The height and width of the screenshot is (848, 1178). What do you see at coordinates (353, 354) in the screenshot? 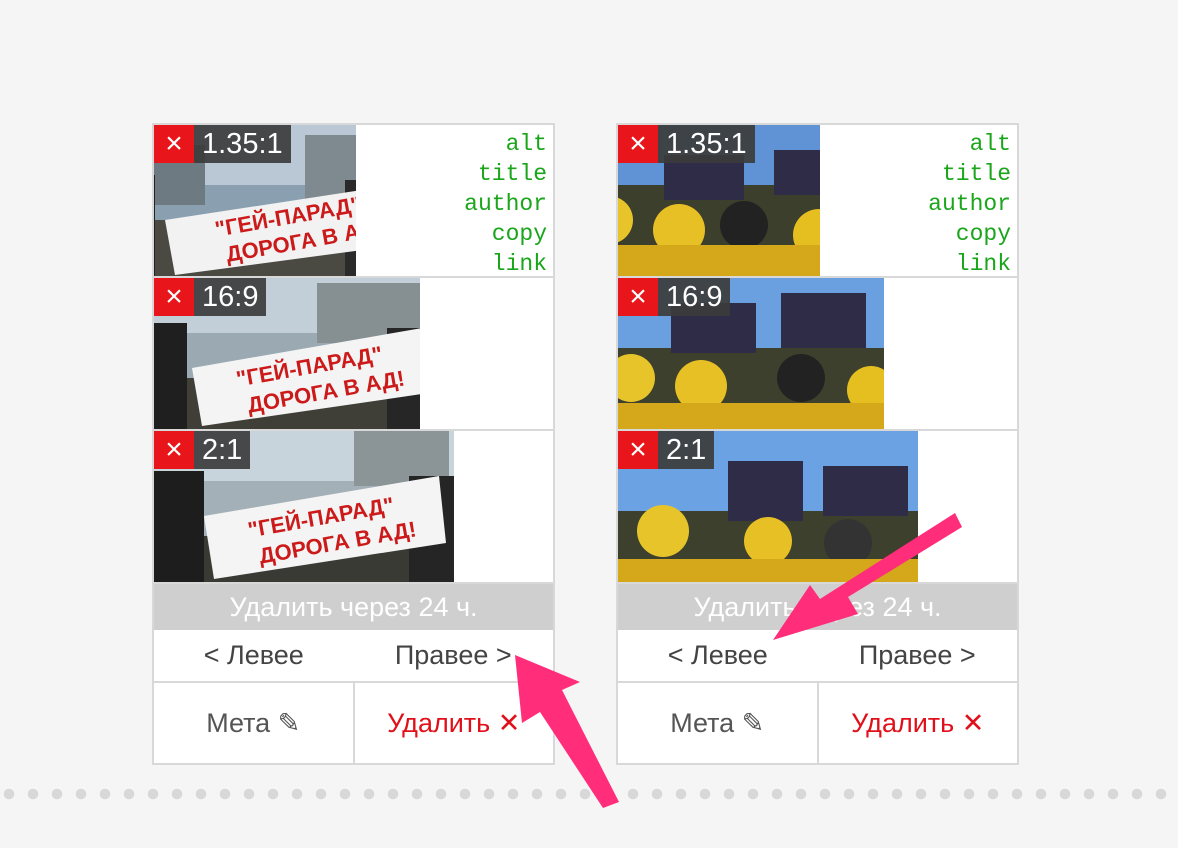
I see `variant-row-16-9: "ГЕЙ-ПАРАД" ДОРОГА В АД! × 16:9` at bounding box center [353, 354].